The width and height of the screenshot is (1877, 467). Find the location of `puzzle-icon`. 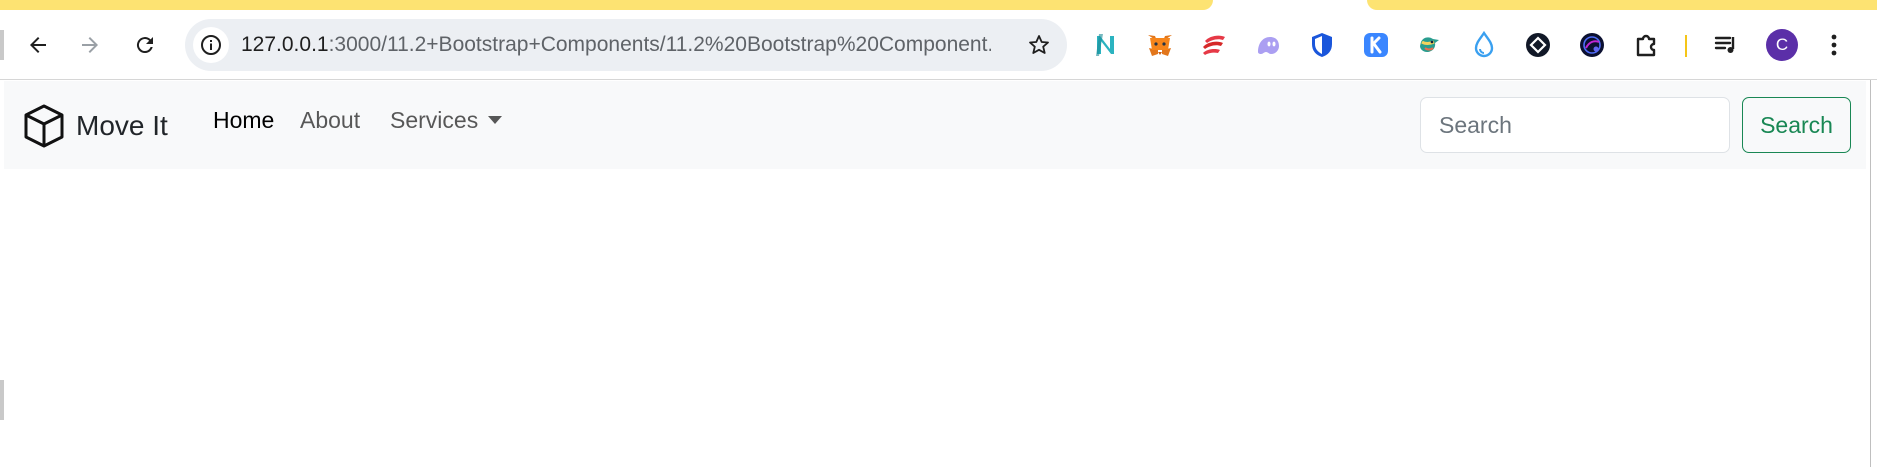

puzzle-icon is located at coordinates (1646, 45).